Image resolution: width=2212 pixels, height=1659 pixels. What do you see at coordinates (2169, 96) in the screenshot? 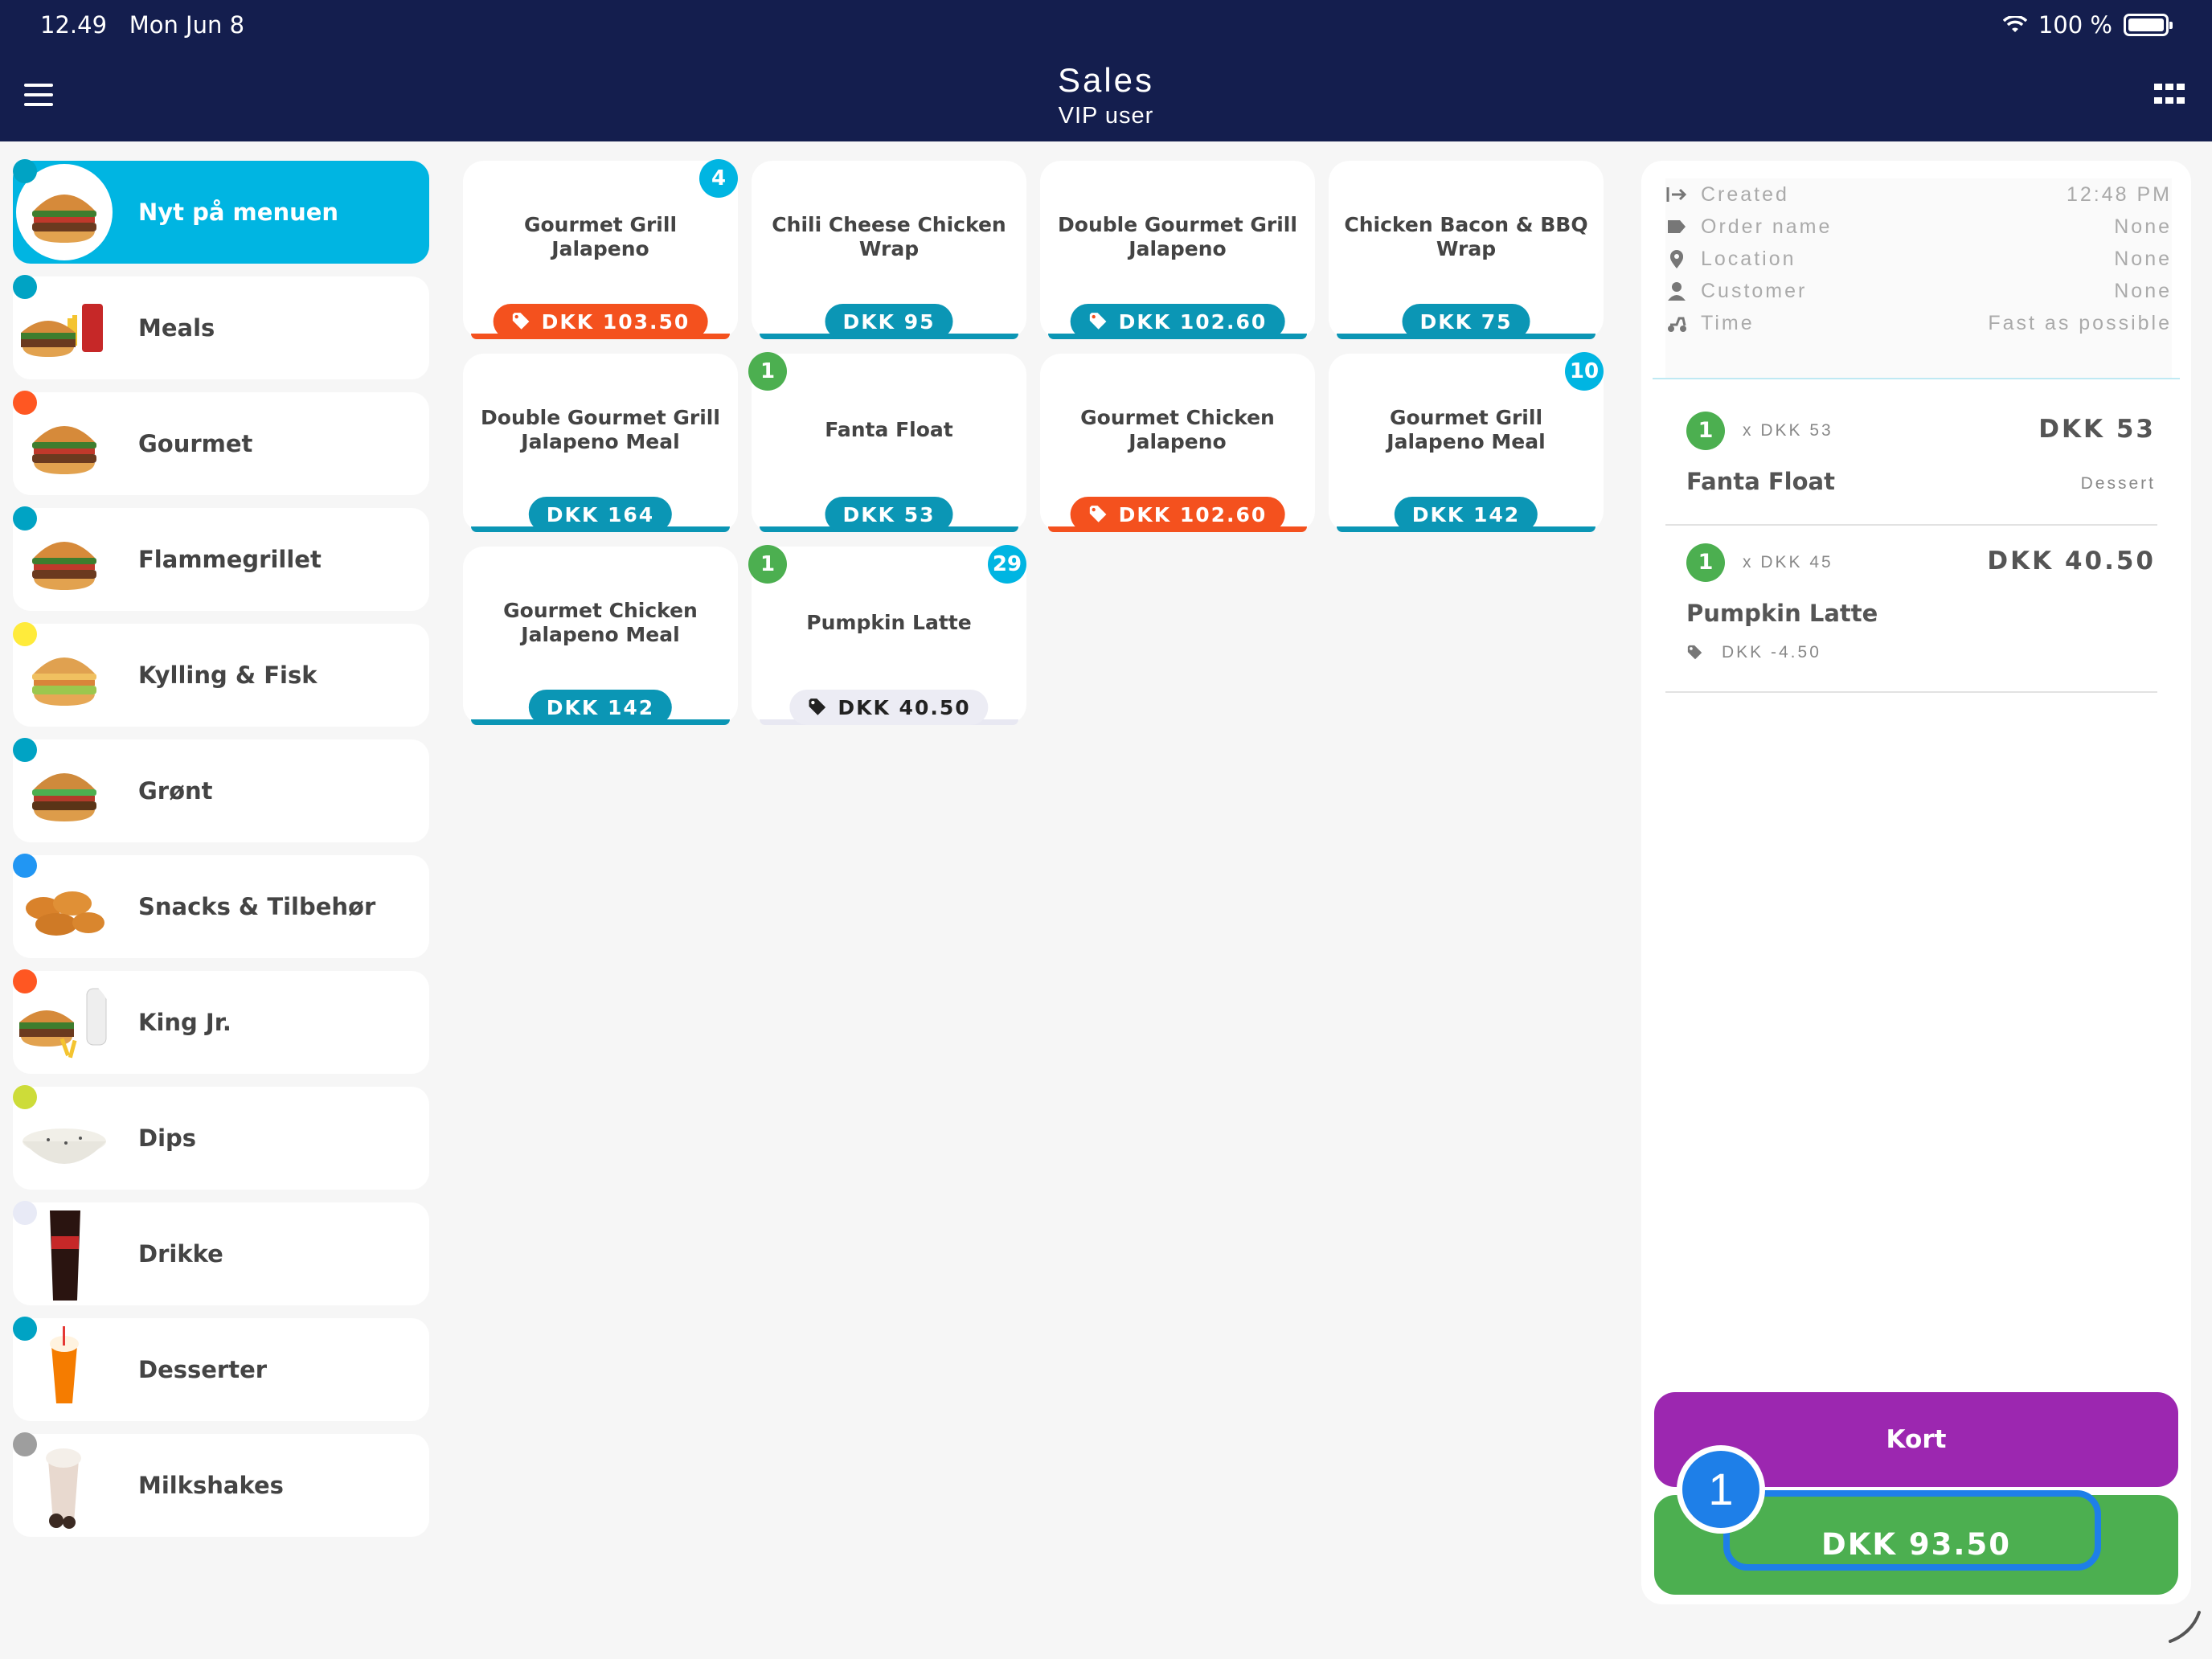
I see `grid-view-icon` at bounding box center [2169, 96].